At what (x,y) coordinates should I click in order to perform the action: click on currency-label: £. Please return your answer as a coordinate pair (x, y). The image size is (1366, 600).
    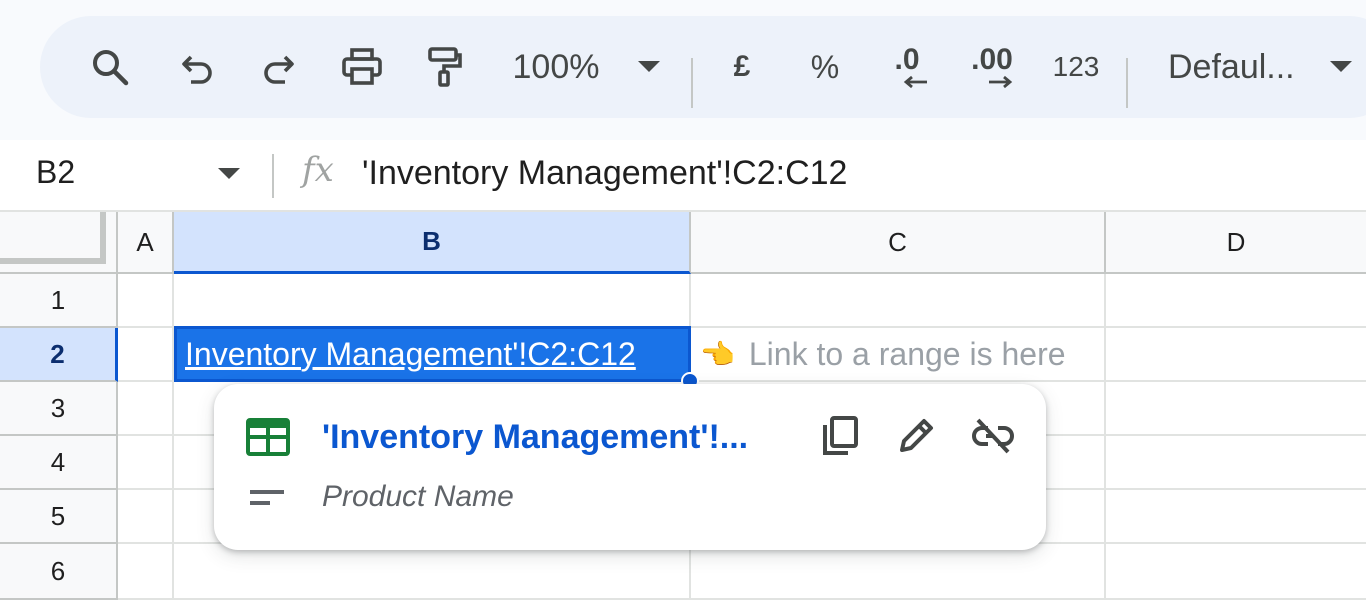
    Looking at the image, I should click on (742, 66).